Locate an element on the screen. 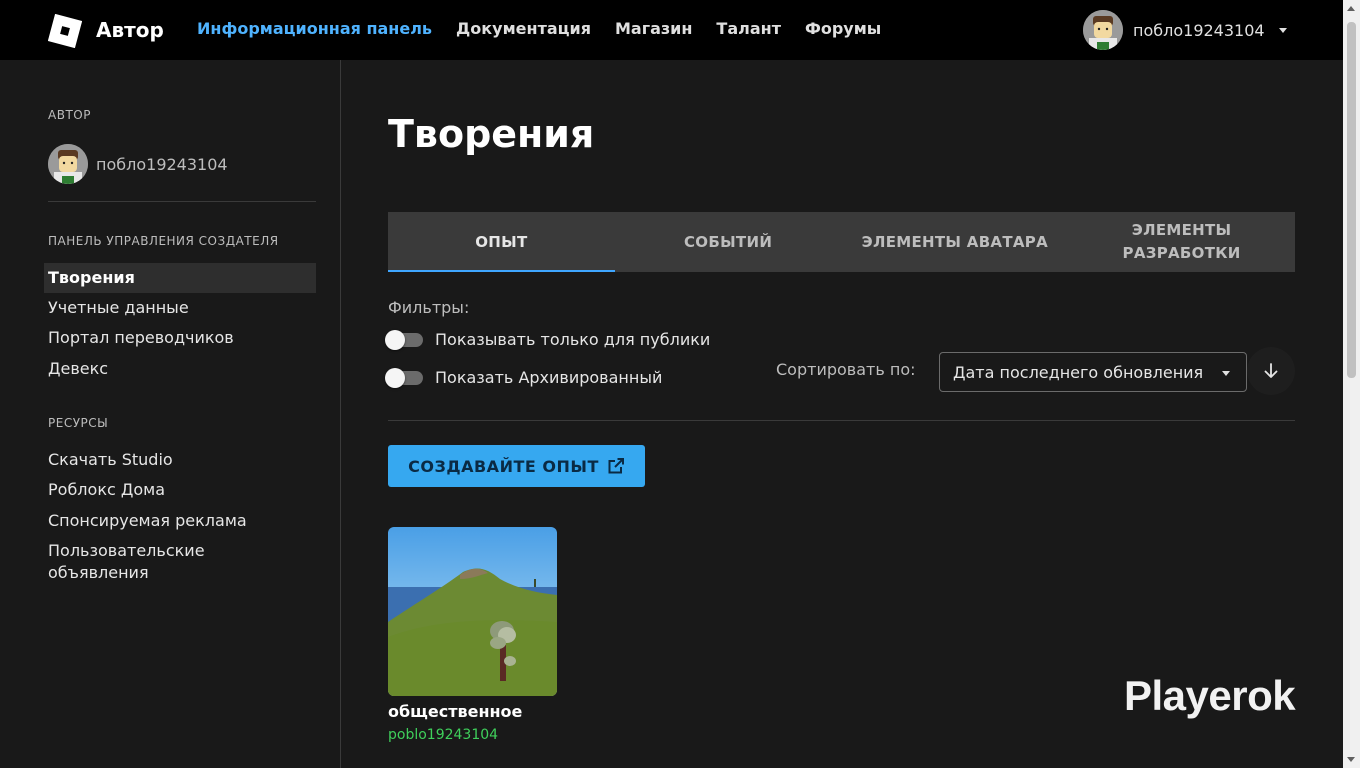 The width and height of the screenshot is (1360, 768). experience-thumbnail is located at coordinates (472, 611).